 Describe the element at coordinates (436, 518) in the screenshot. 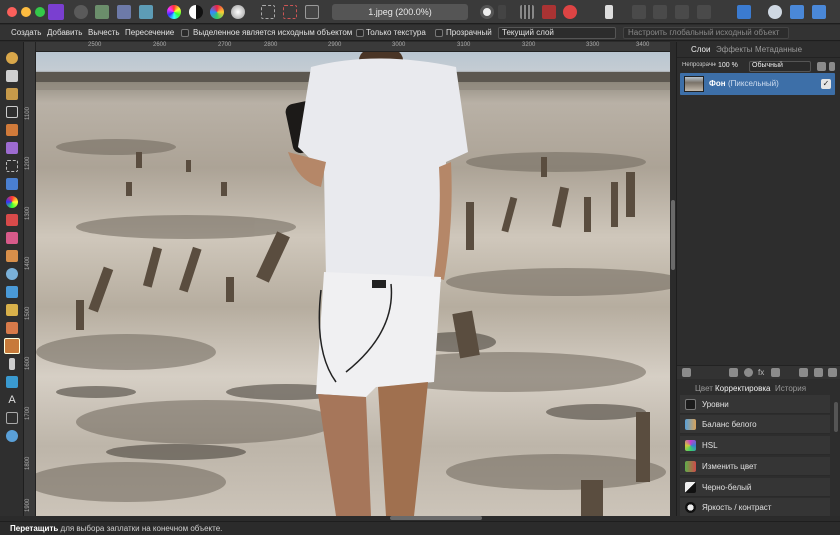

I see `horizontal-scrollbar` at that location.